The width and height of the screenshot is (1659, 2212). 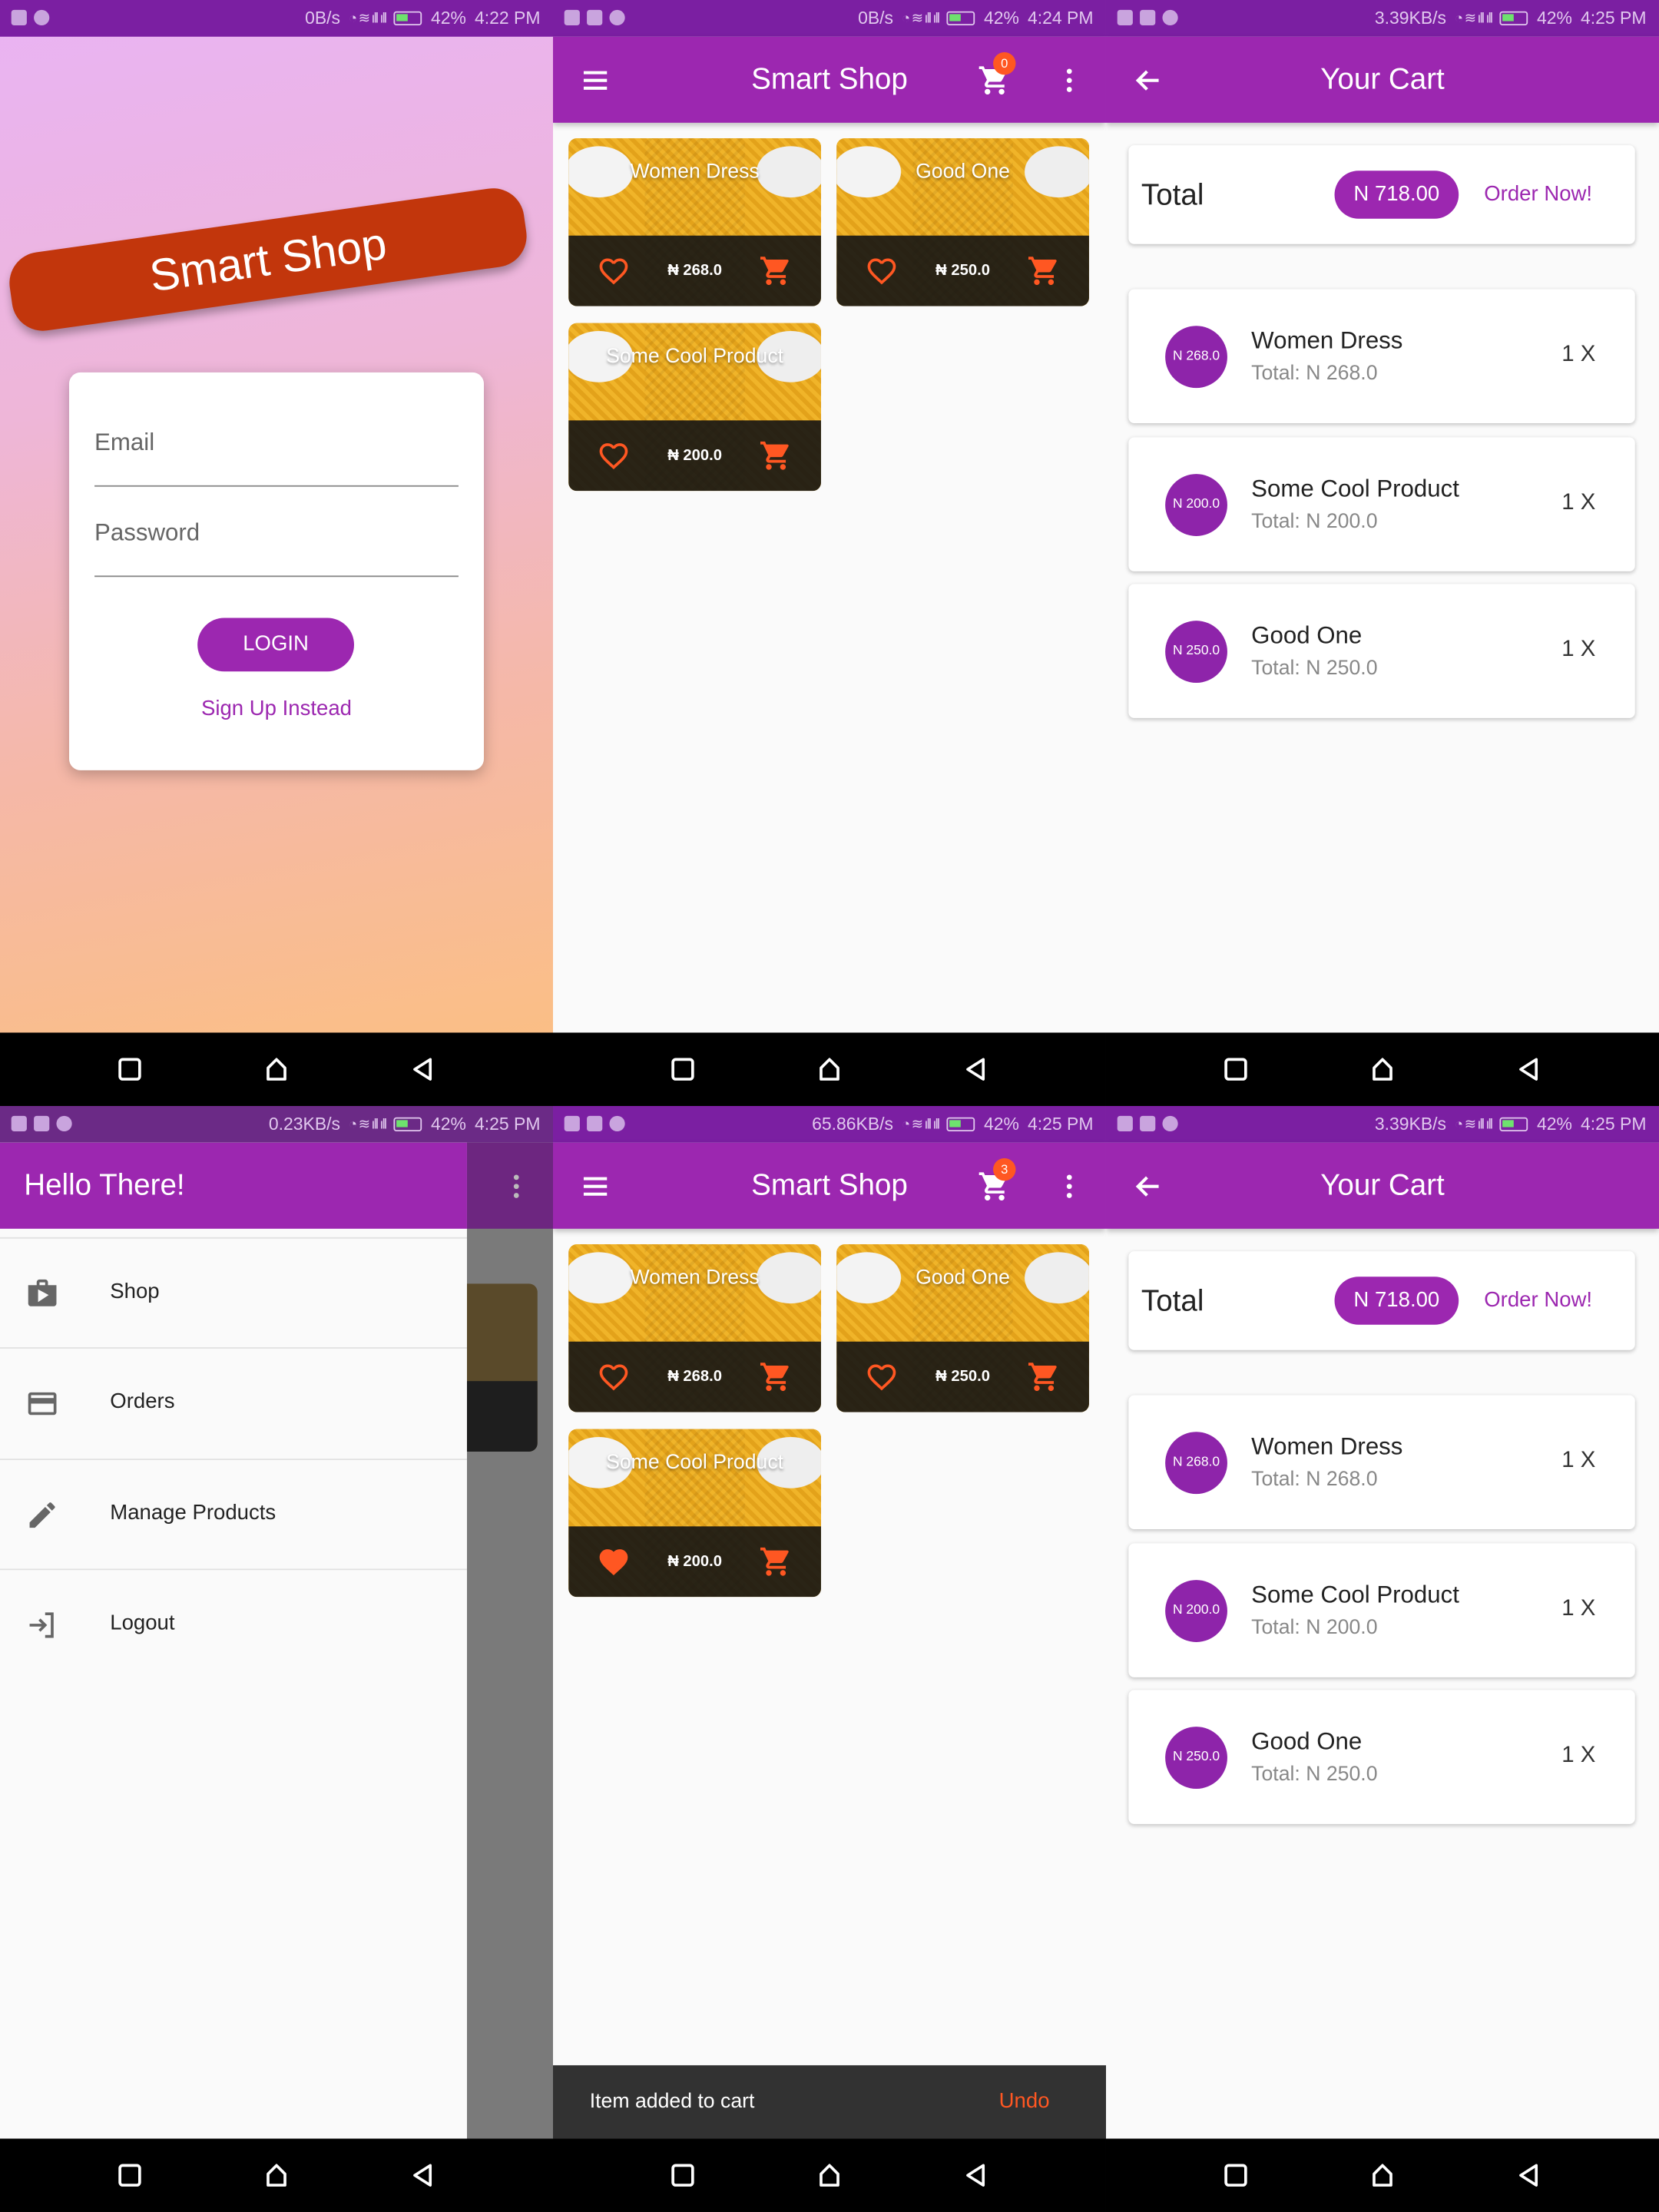 What do you see at coordinates (234, 1292) in the screenshot?
I see `drawer-item-shop: Shop` at bounding box center [234, 1292].